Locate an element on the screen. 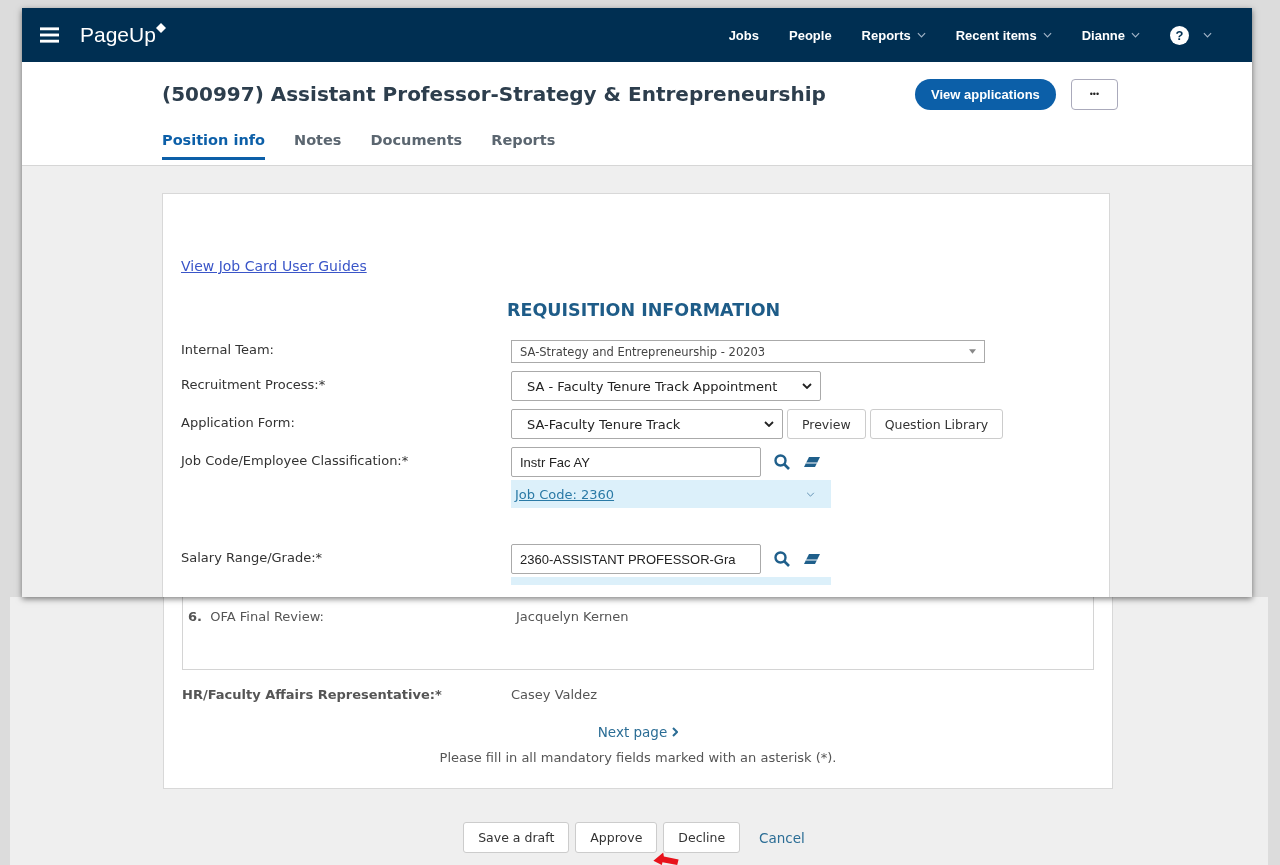  view-applications-button: View applications is located at coordinates (985, 94).